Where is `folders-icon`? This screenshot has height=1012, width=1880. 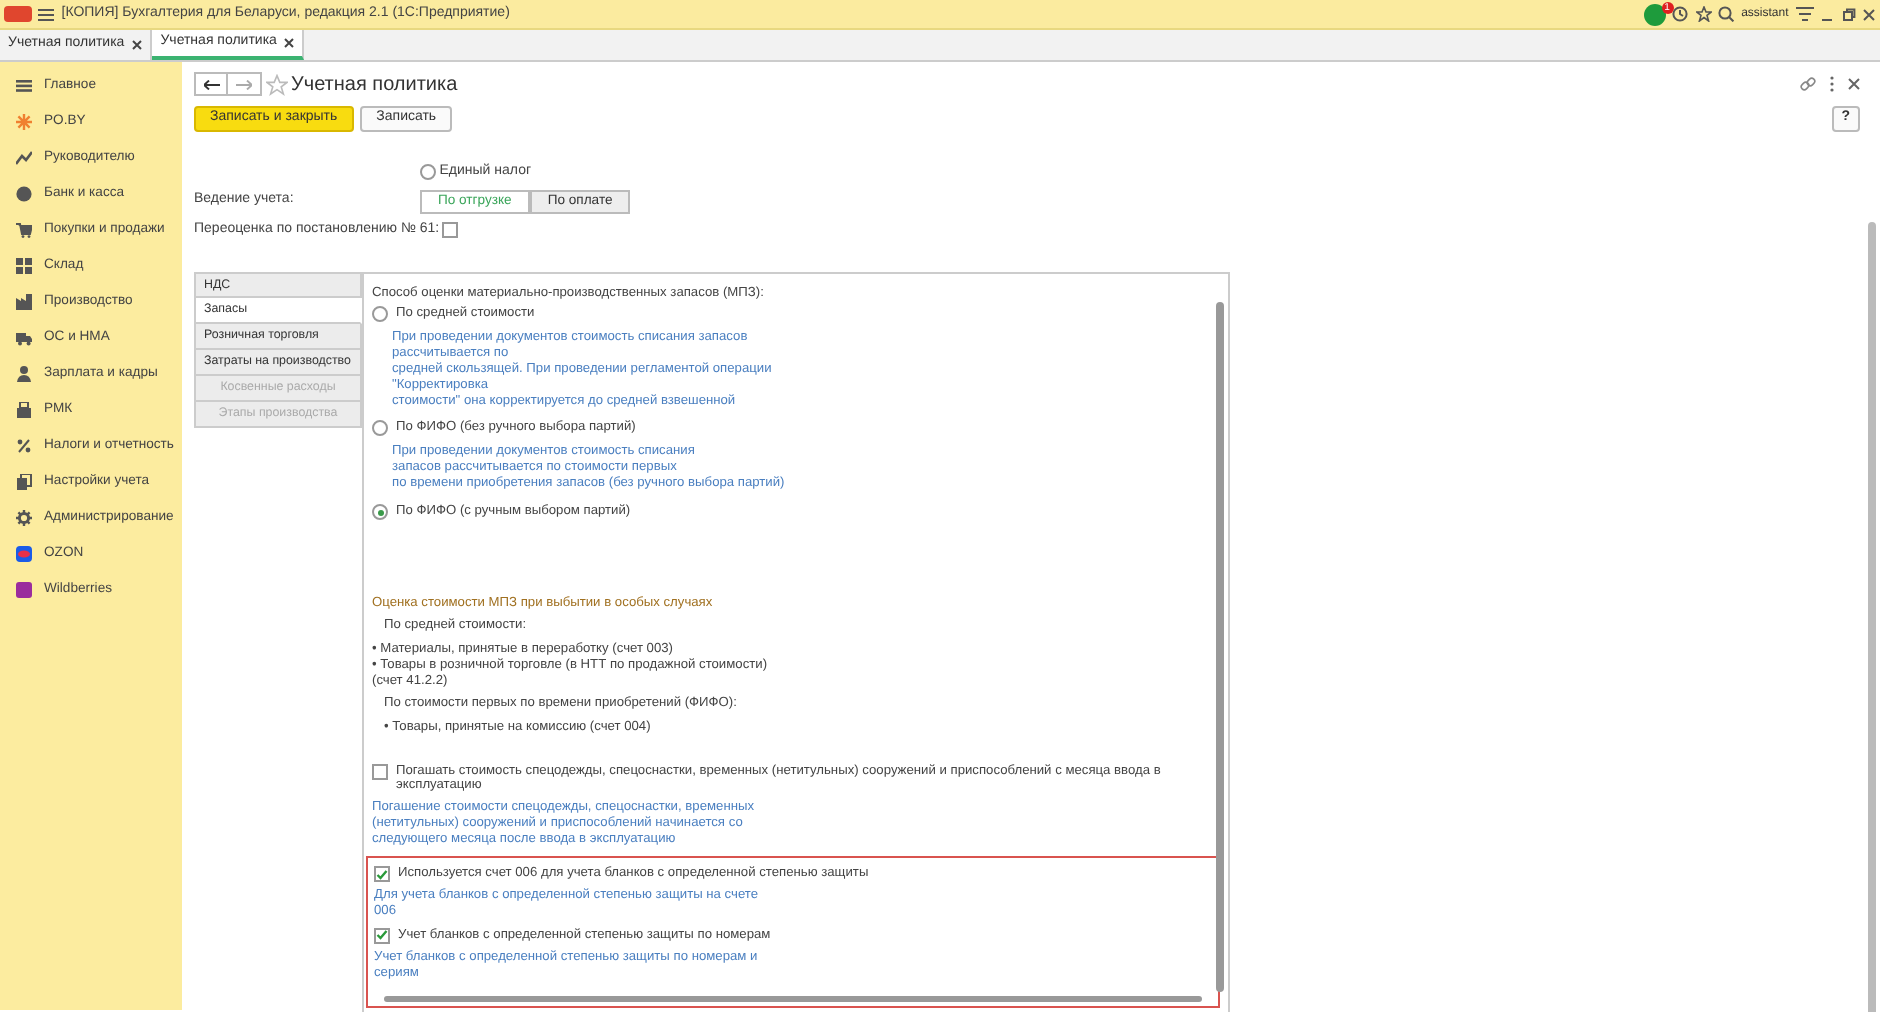
folders-icon is located at coordinates (24, 482).